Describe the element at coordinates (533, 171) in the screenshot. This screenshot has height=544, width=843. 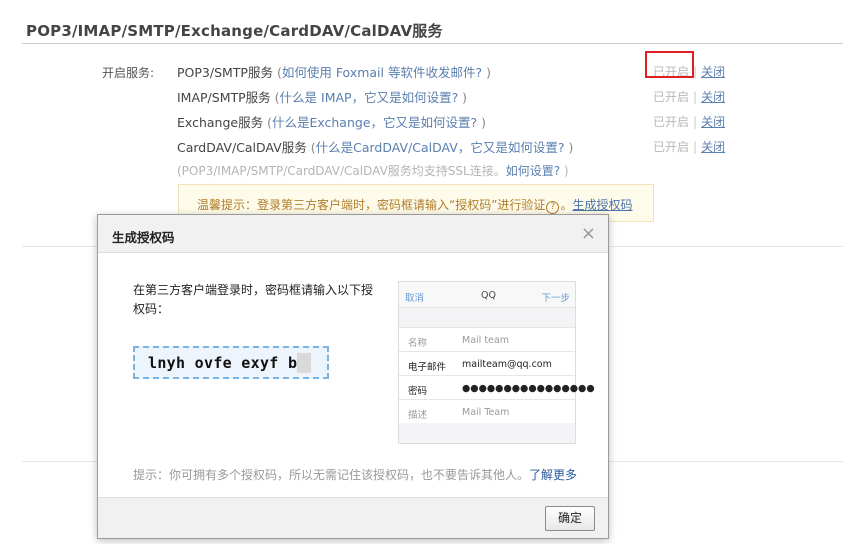
I see `ssl-help-link: 如何设置?` at that location.